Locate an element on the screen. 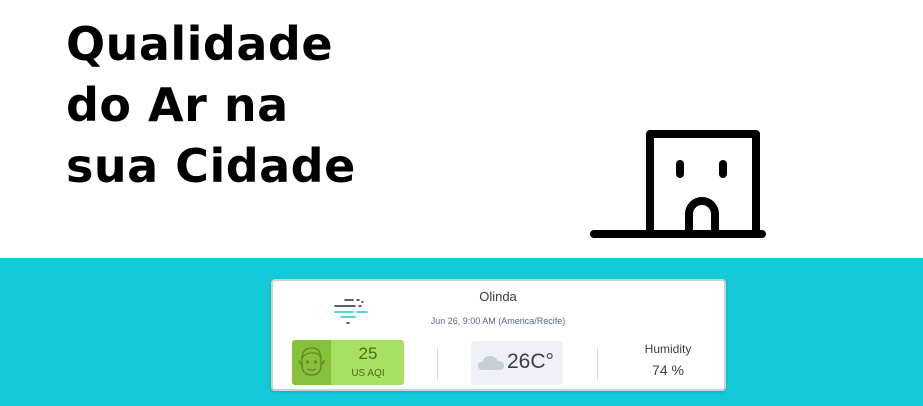  title-line-2: do Ar na is located at coordinates (177, 105).